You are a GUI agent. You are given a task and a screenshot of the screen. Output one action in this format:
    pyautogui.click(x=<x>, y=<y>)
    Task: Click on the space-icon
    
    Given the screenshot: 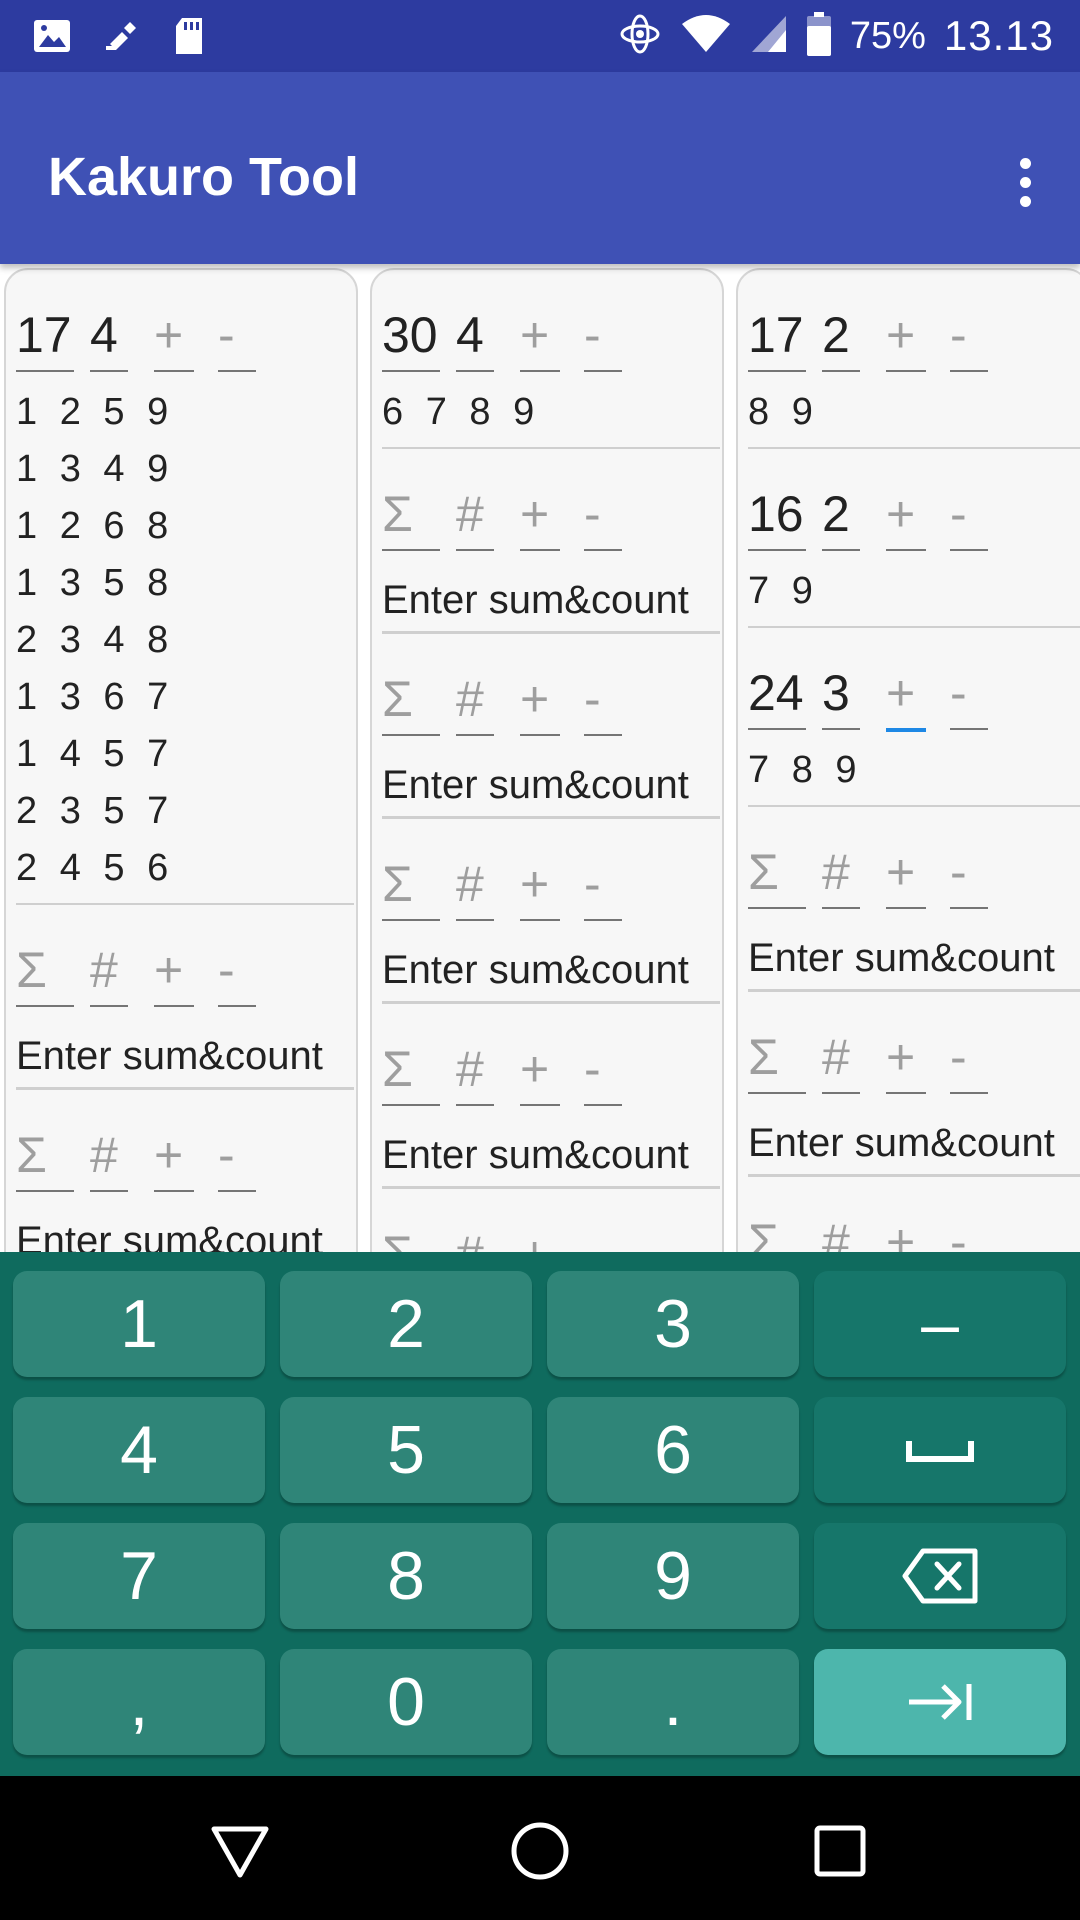 What is the action you would take?
    pyautogui.click(x=940, y=1450)
    